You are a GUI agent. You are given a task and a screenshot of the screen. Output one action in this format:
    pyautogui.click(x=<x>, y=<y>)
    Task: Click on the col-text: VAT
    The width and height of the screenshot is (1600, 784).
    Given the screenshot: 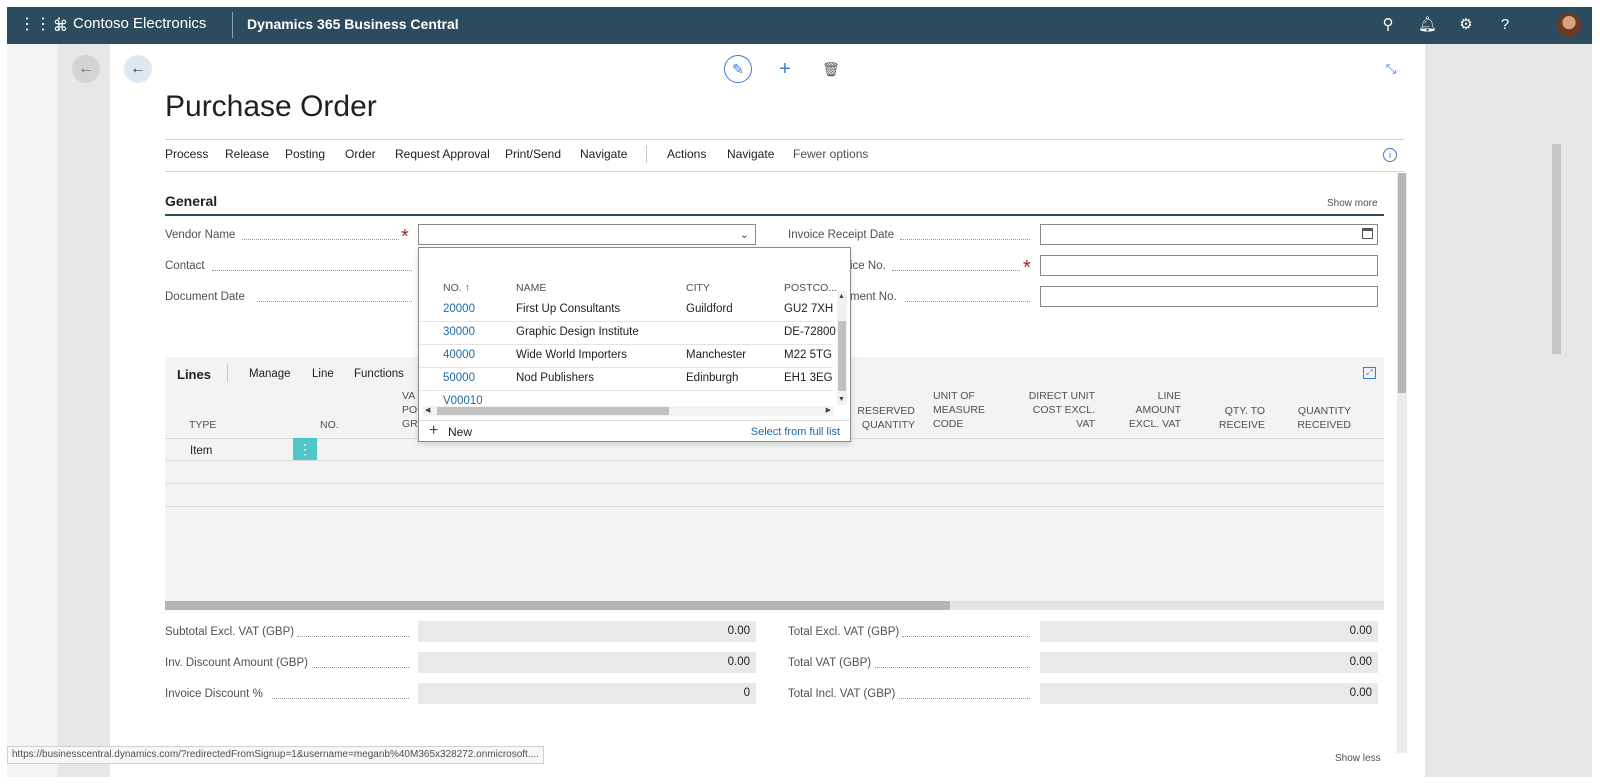 What is the action you would take?
    pyautogui.click(x=1085, y=424)
    